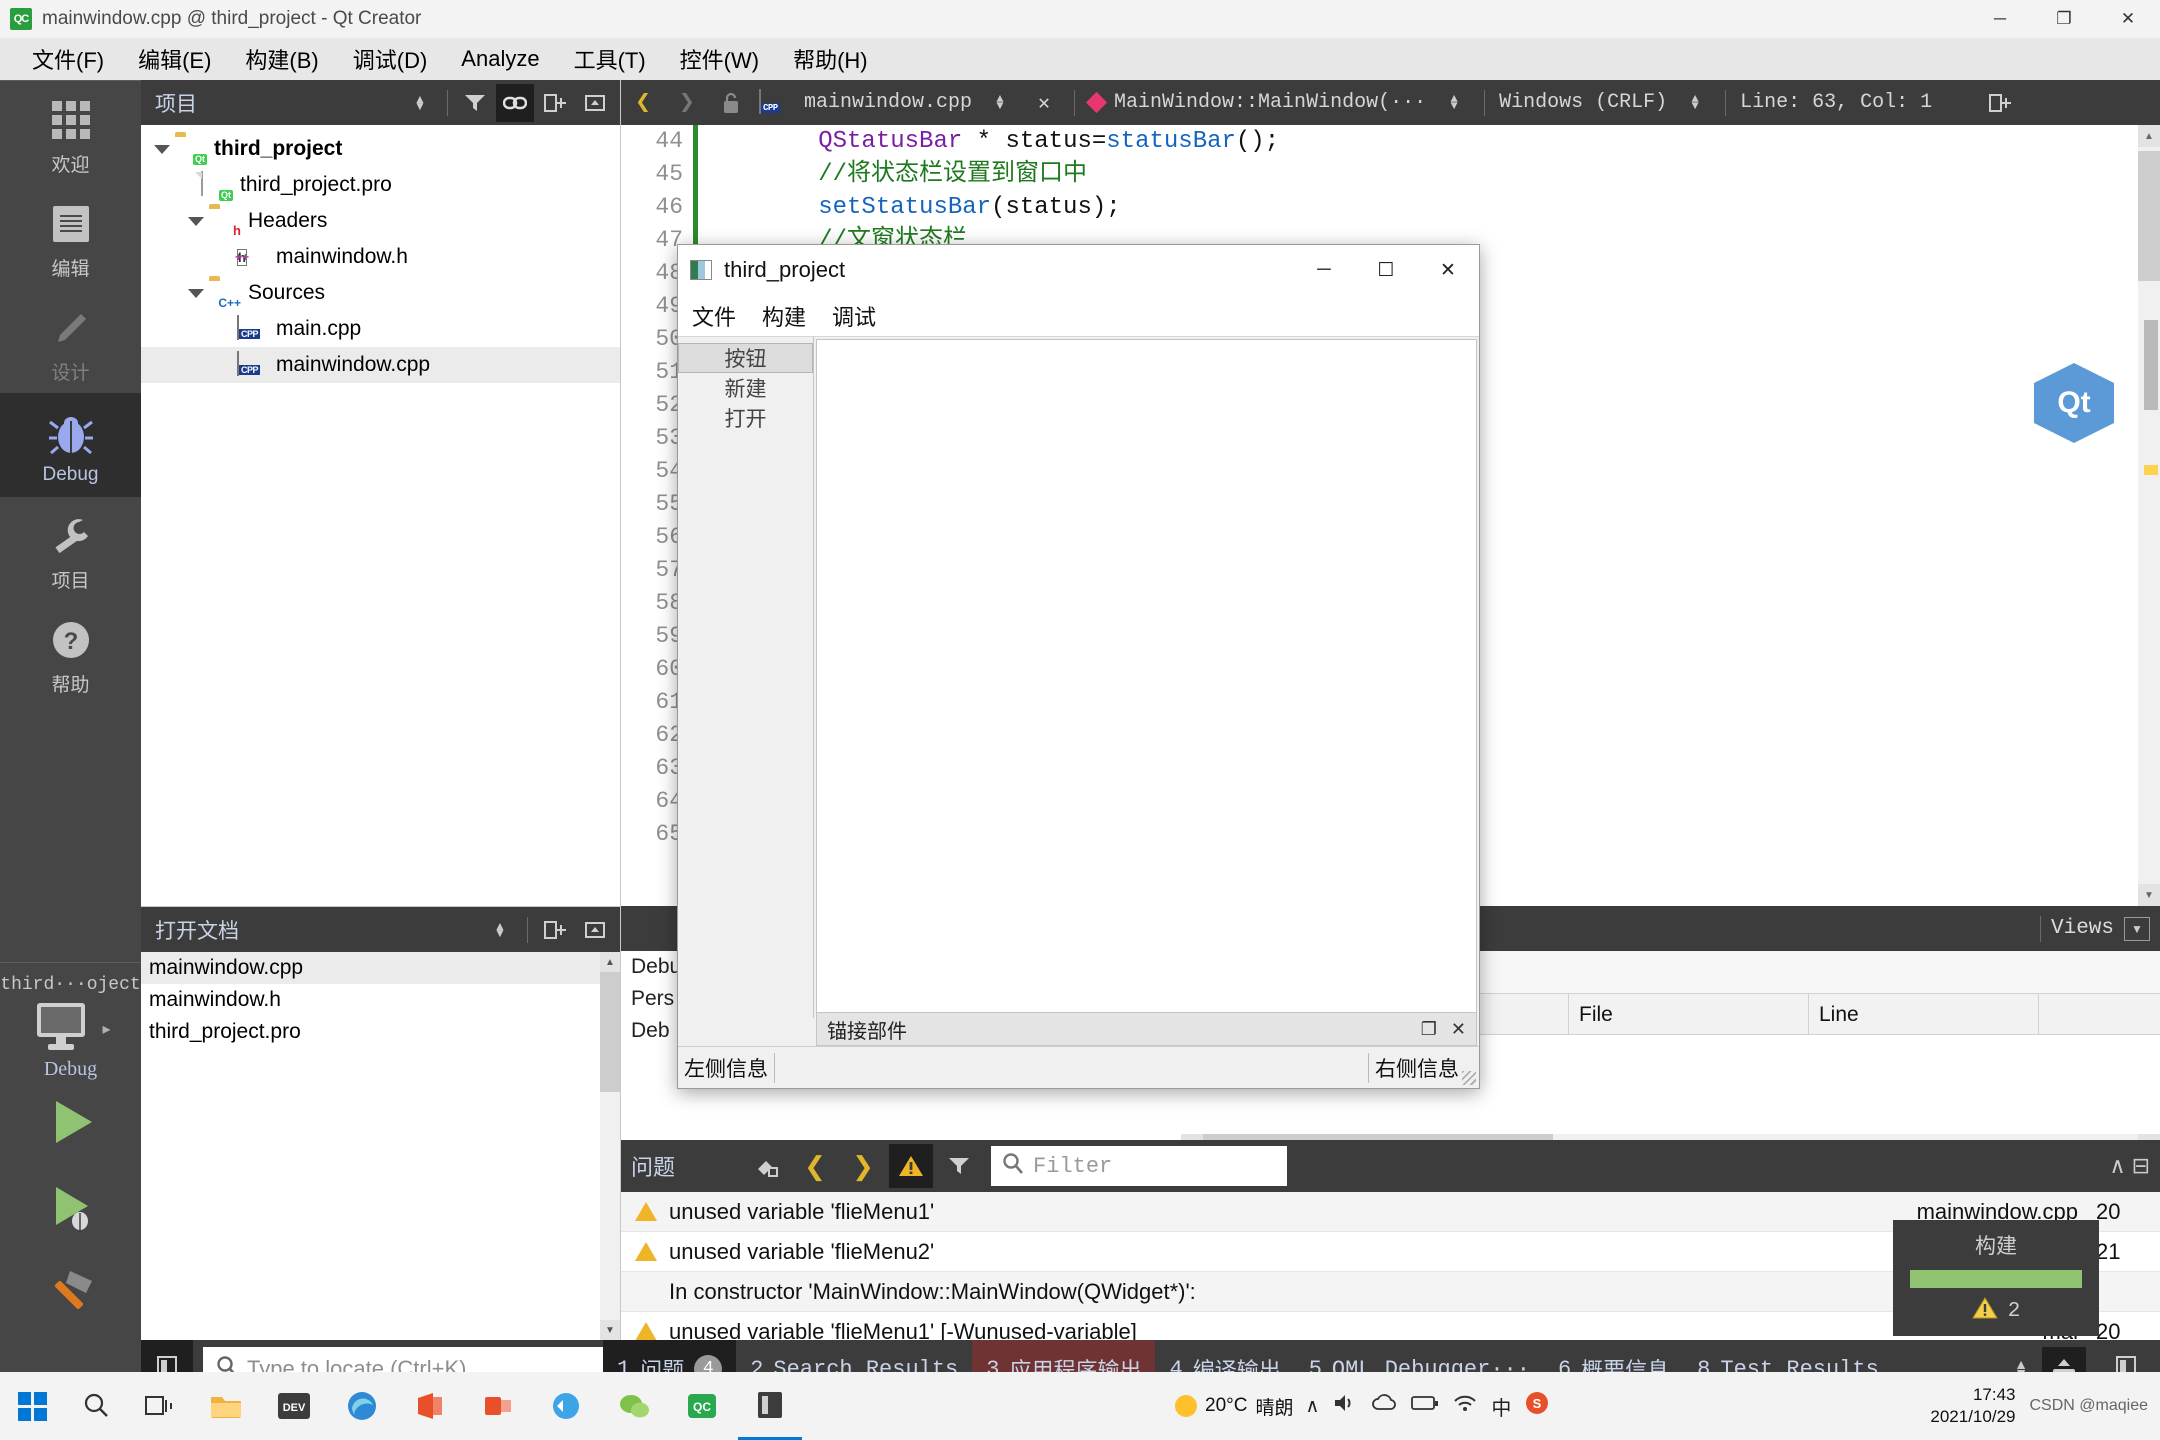  What do you see at coordinates (380, 1032) in the screenshot?
I see `open-doc-item: third_project.pro` at bounding box center [380, 1032].